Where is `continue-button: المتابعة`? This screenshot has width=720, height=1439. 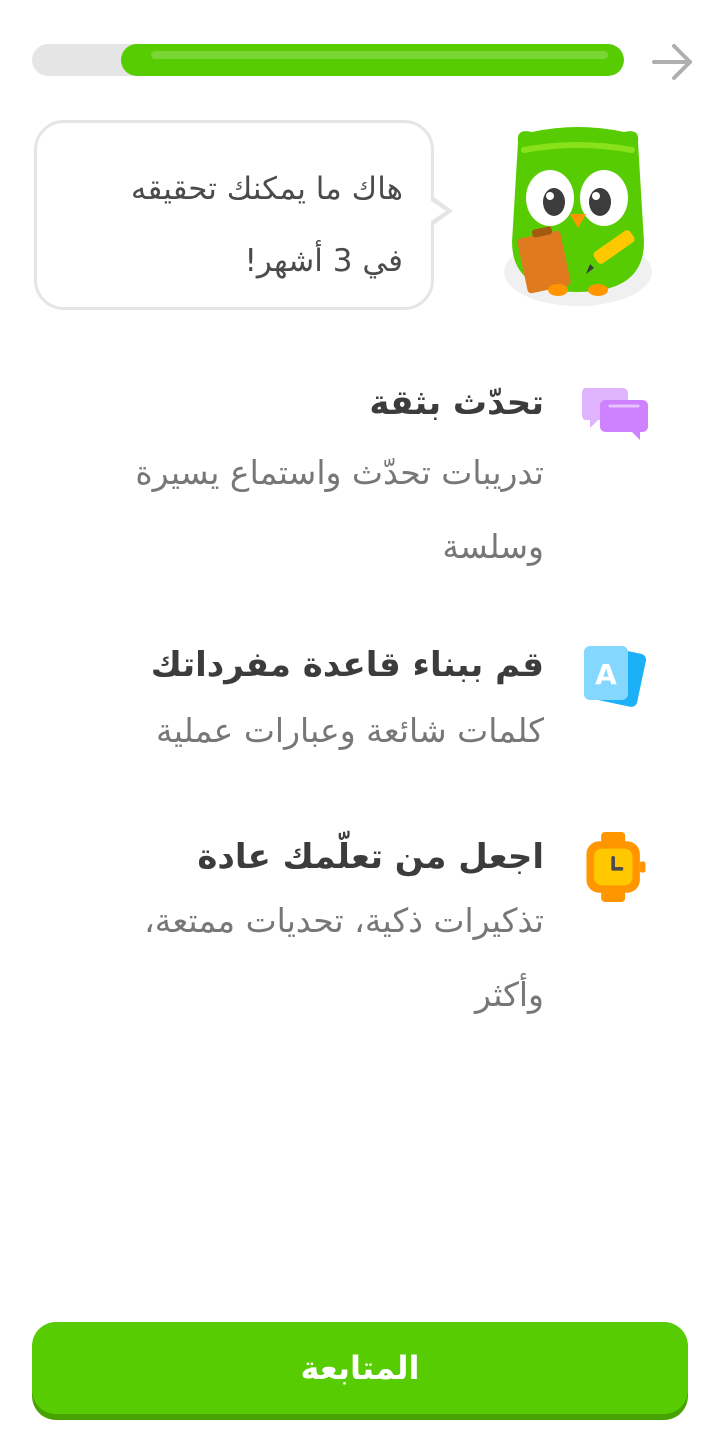 continue-button: المتابعة is located at coordinates (360, 1368).